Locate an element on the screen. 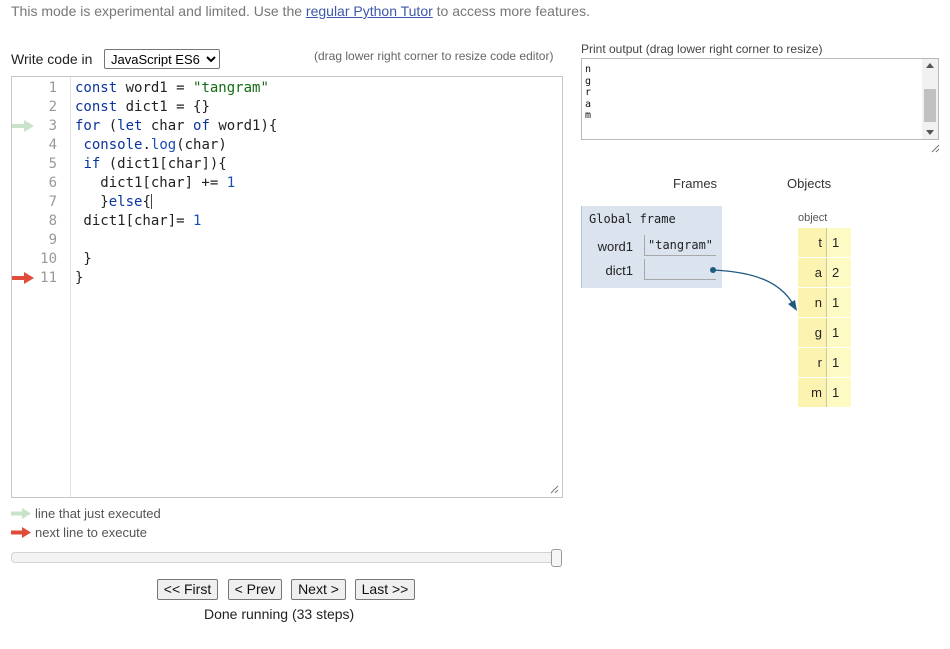  output-line: m is located at coordinates (588, 115).